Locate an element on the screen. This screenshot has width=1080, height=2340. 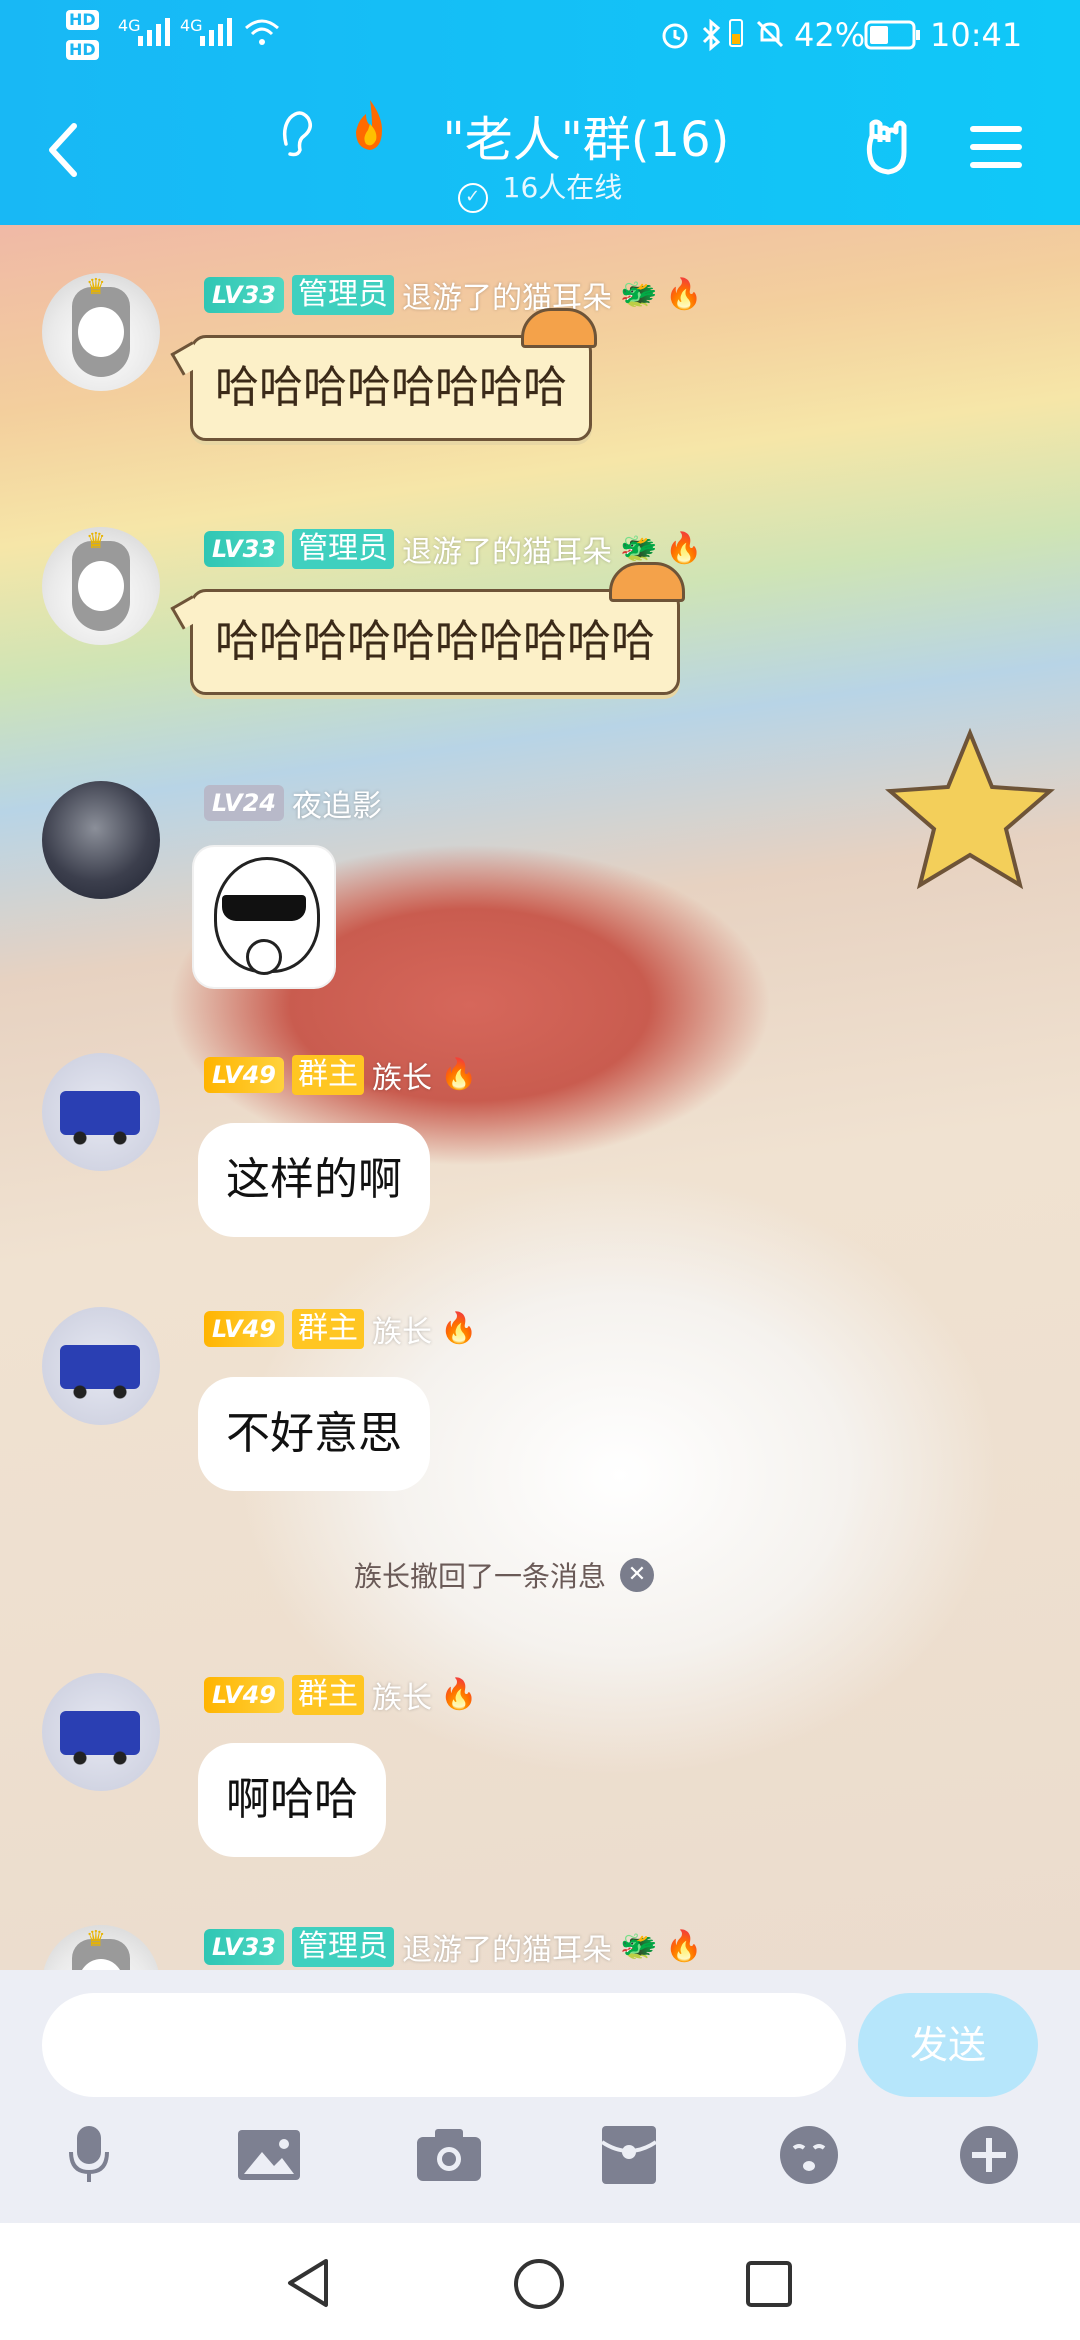
red-packet-button is located at coordinates (629, 2155).